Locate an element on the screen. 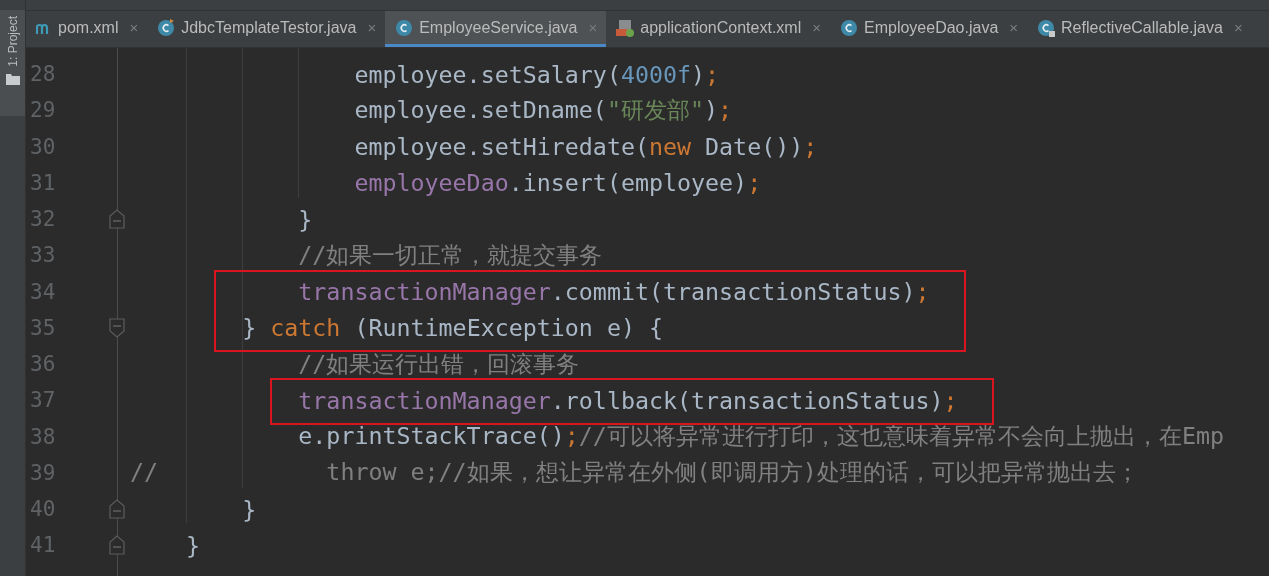 The image size is (1269, 576). code-line: } catch (RuntimeException e) { is located at coordinates (452, 328).